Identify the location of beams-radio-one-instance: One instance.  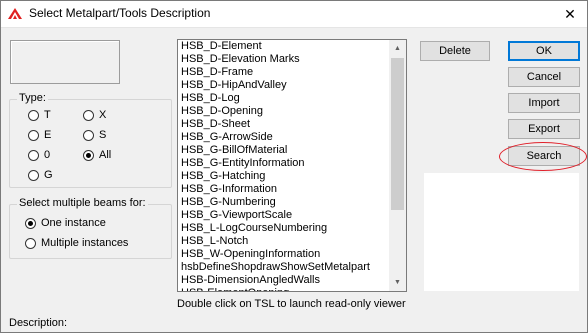
(65, 223).